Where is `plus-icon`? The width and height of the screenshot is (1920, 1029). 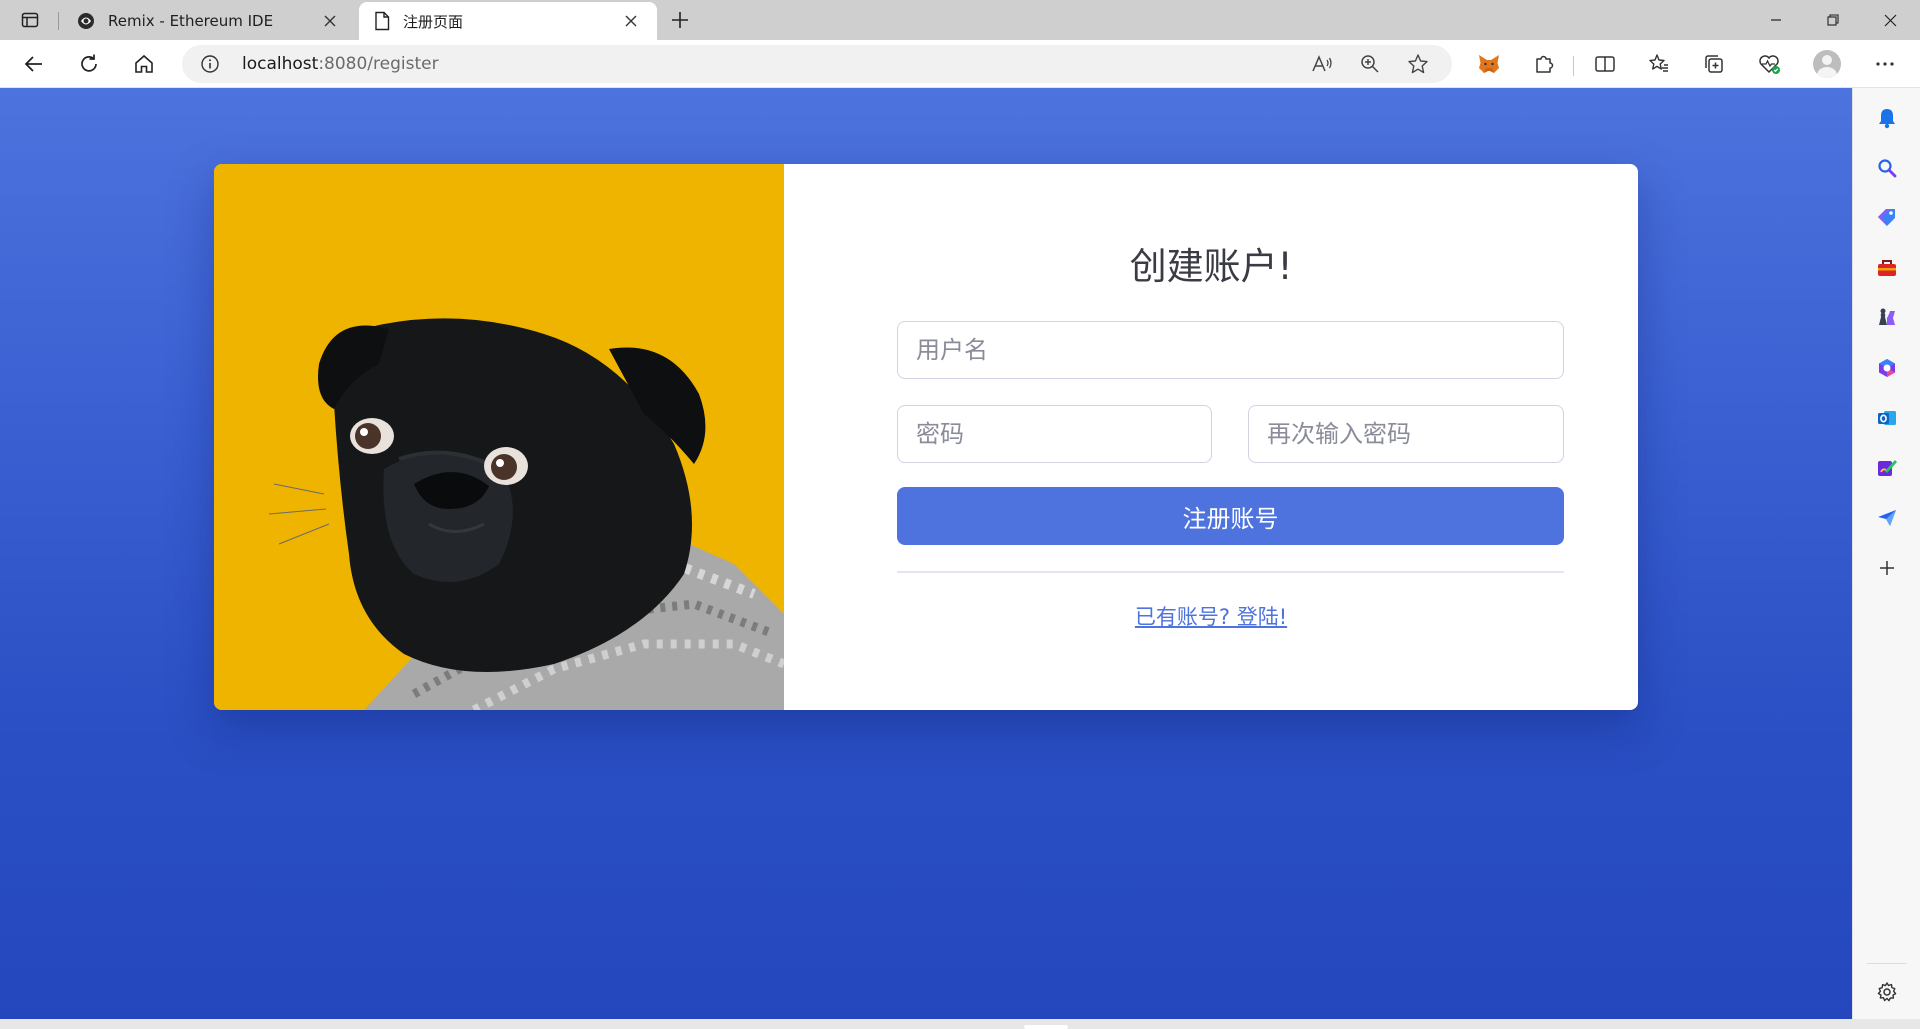
plus-icon is located at coordinates (680, 20).